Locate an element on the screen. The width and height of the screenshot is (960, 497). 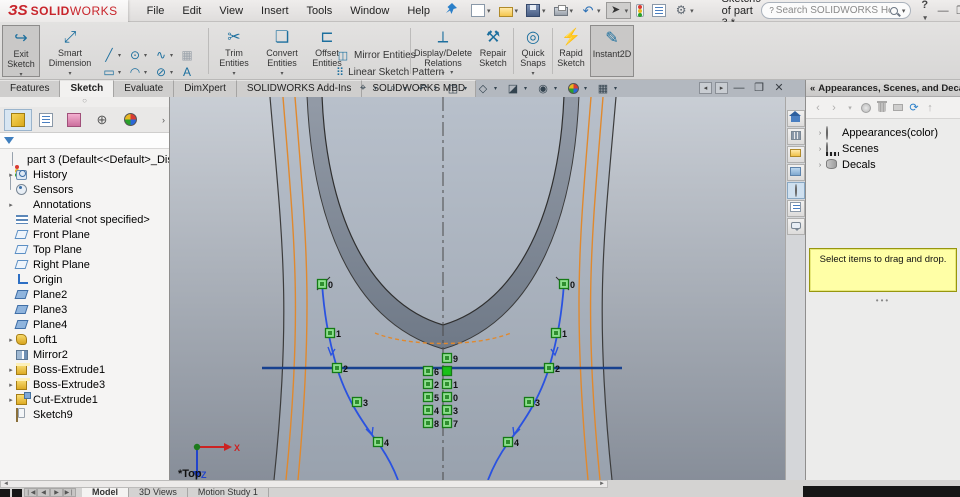
new-document-button: ▾ is located at coordinates (481, 10).